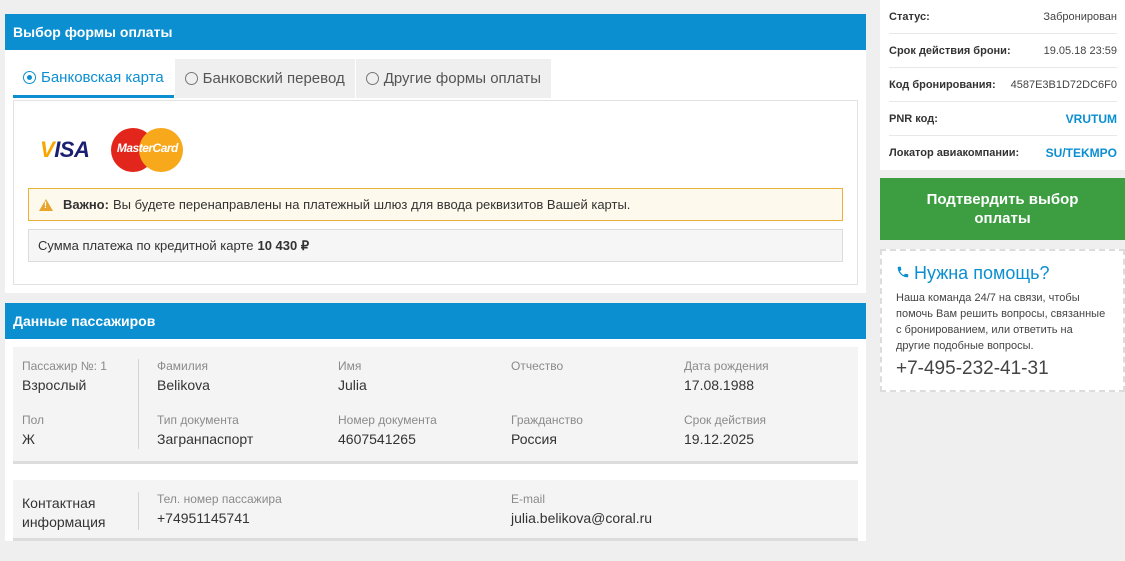  I want to click on status-key: Статус:, so click(909, 16).